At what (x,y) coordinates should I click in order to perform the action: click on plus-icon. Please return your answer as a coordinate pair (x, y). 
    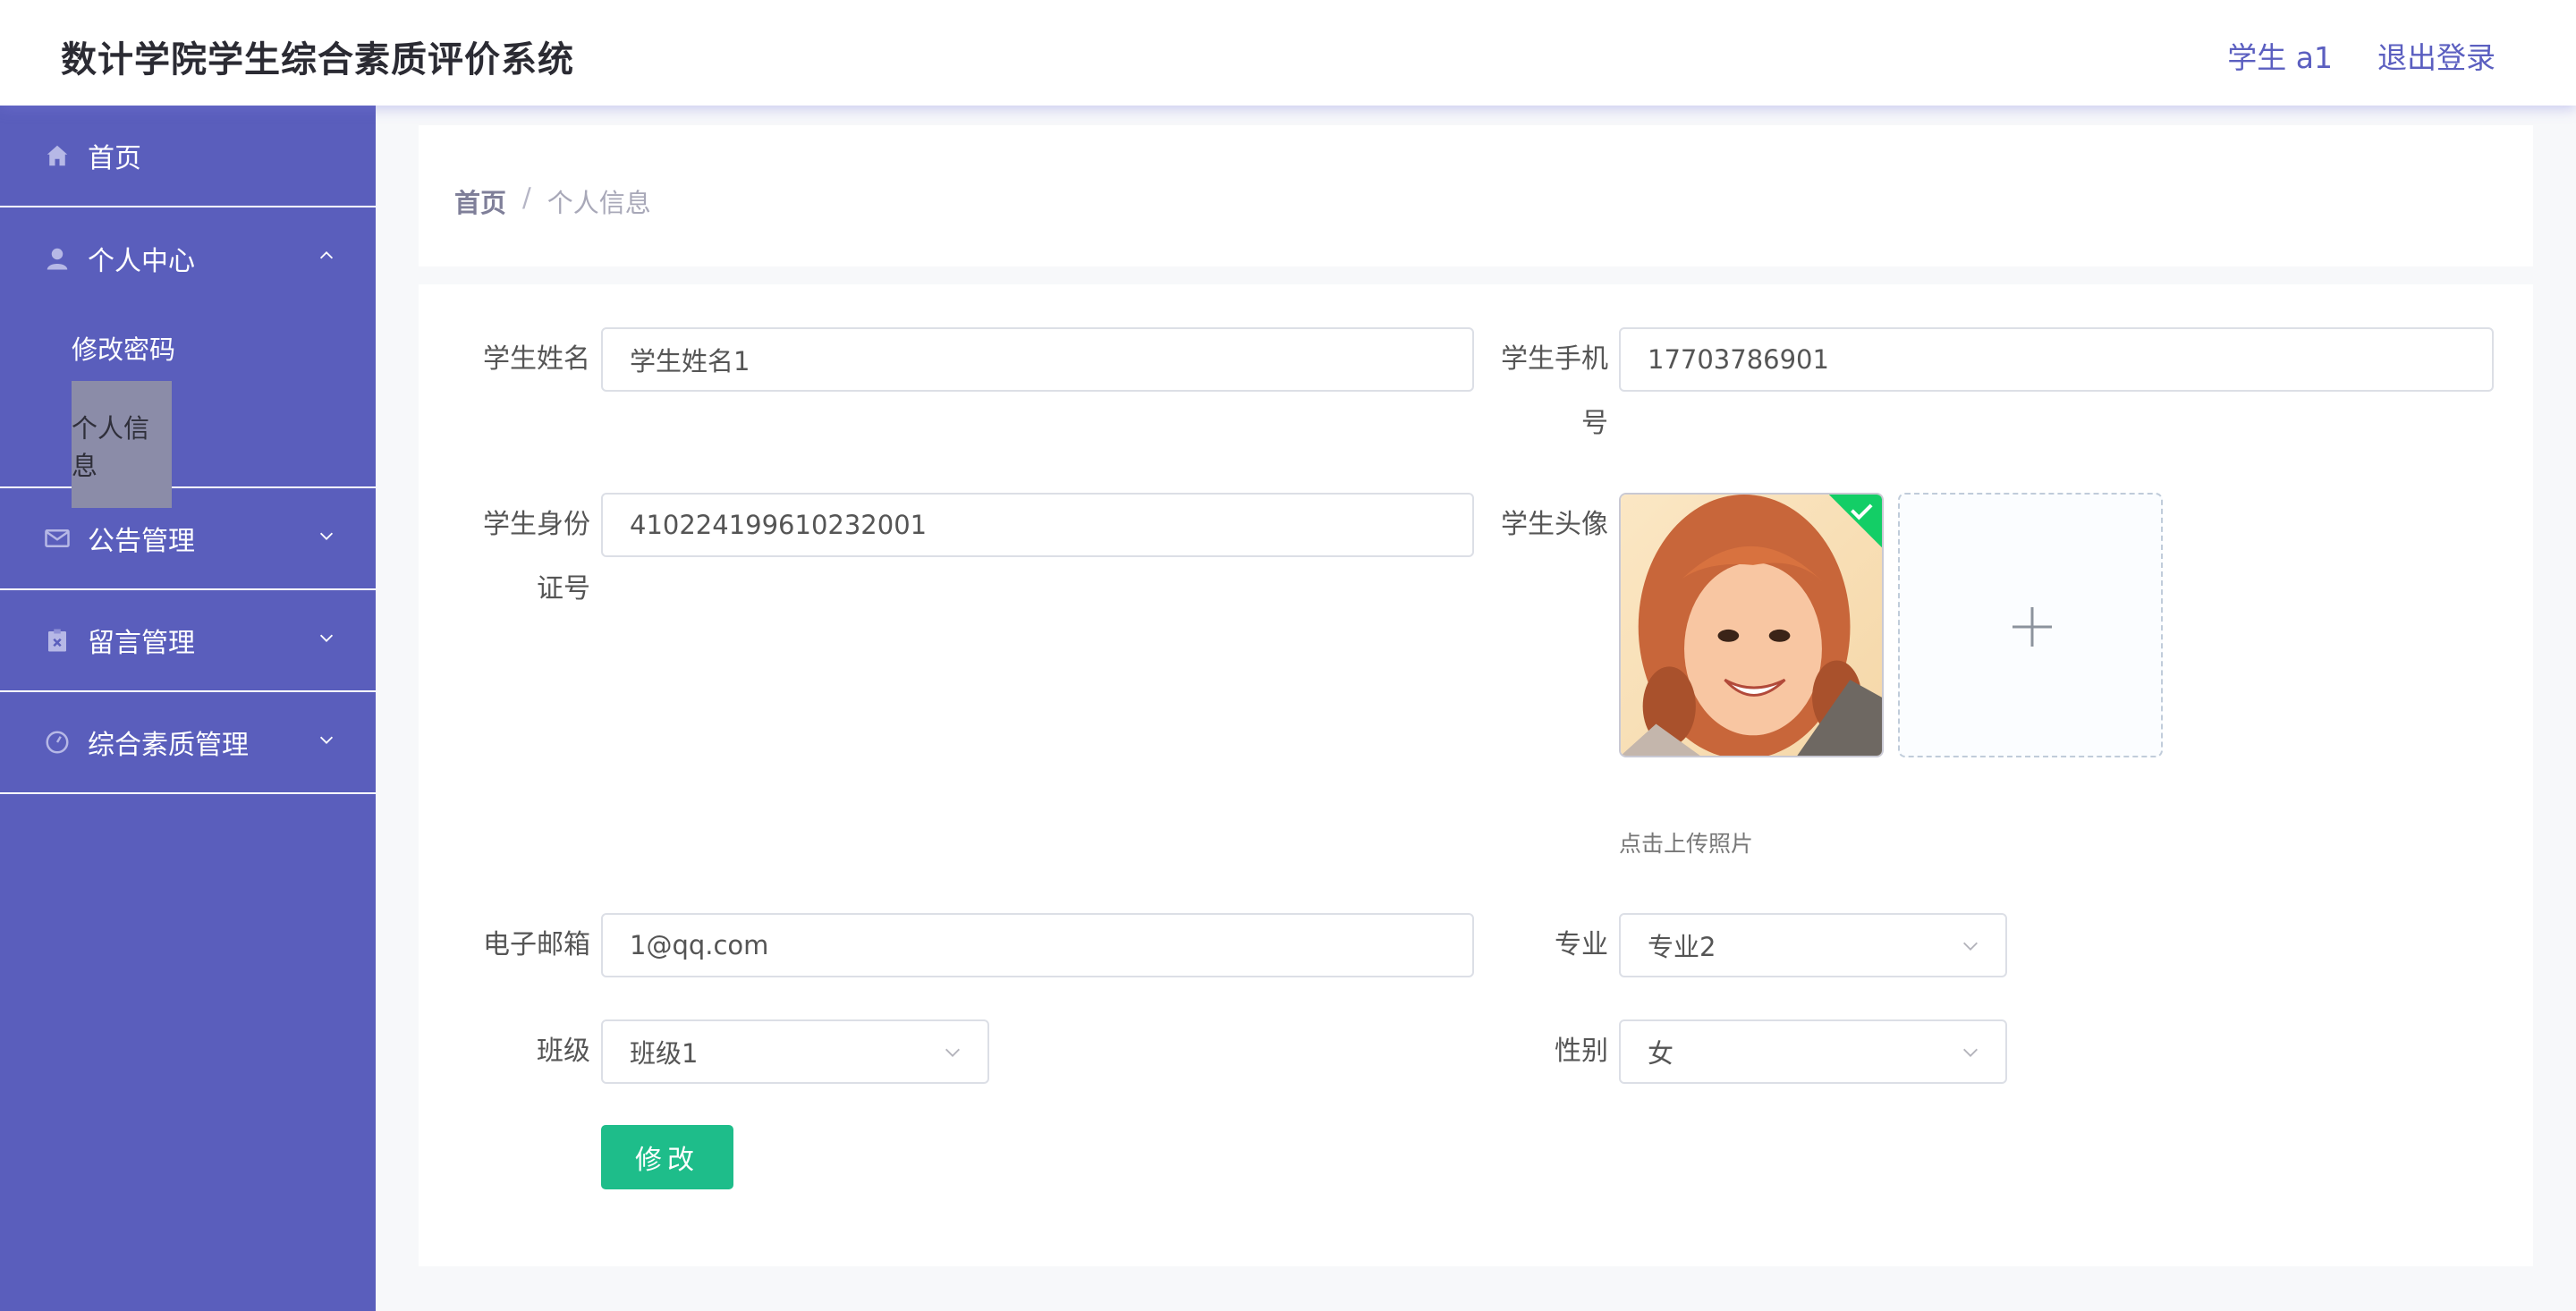
    Looking at the image, I should click on (2032, 627).